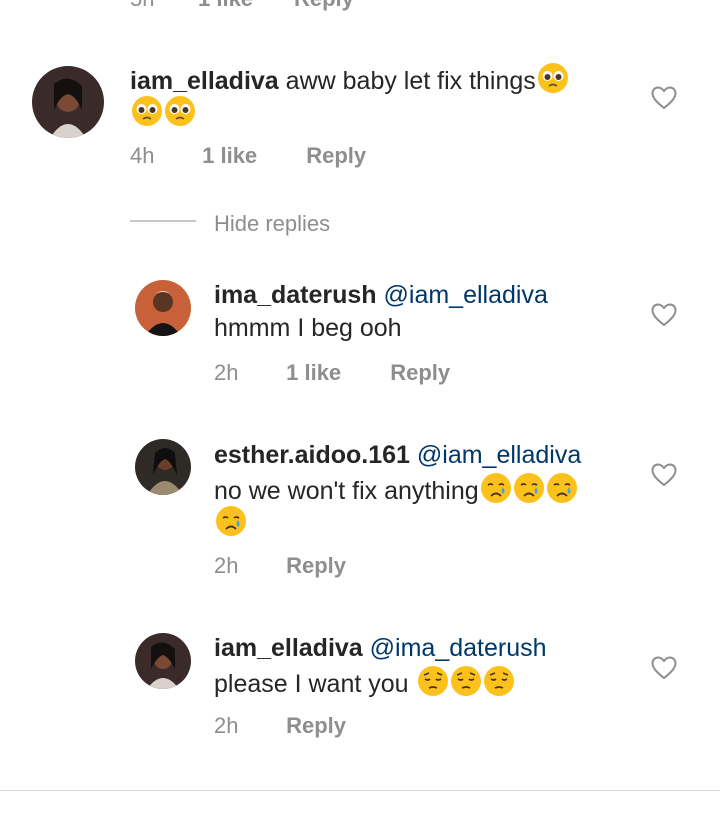  I want to click on comment-time: 4h, so click(142, 155).